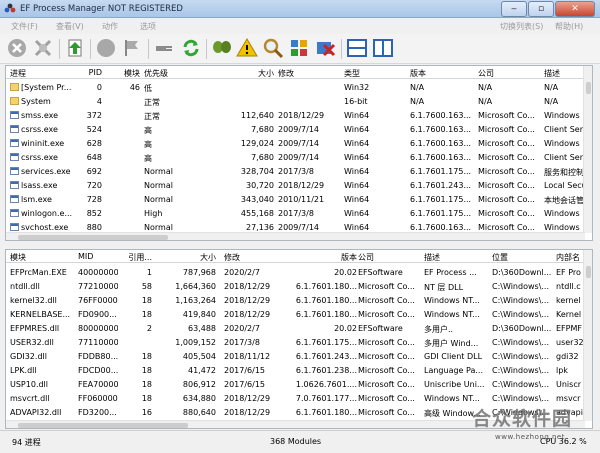 The width and height of the screenshot is (600, 453). What do you see at coordinates (98, 272) in the screenshot?
I see `module-cell: 40000000` at bounding box center [98, 272].